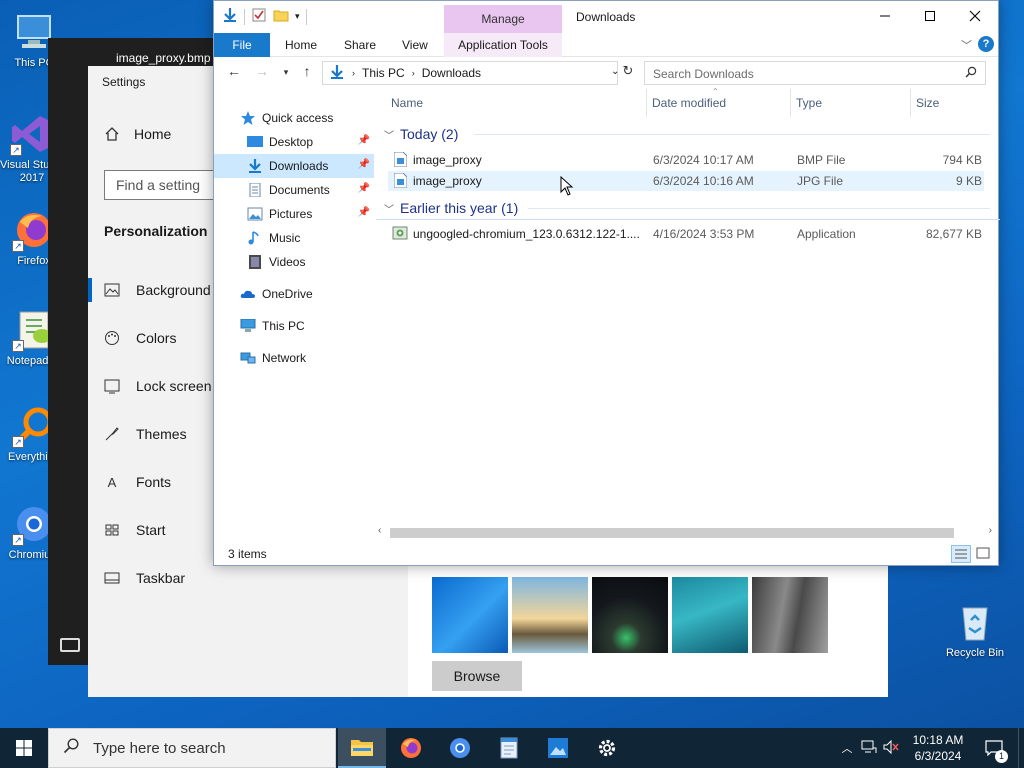 The width and height of the screenshot is (1024, 768). What do you see at coordinates (298, 118) in the screenshot?
I see `nav-label: Quick access` at bounding box center [298, 118].